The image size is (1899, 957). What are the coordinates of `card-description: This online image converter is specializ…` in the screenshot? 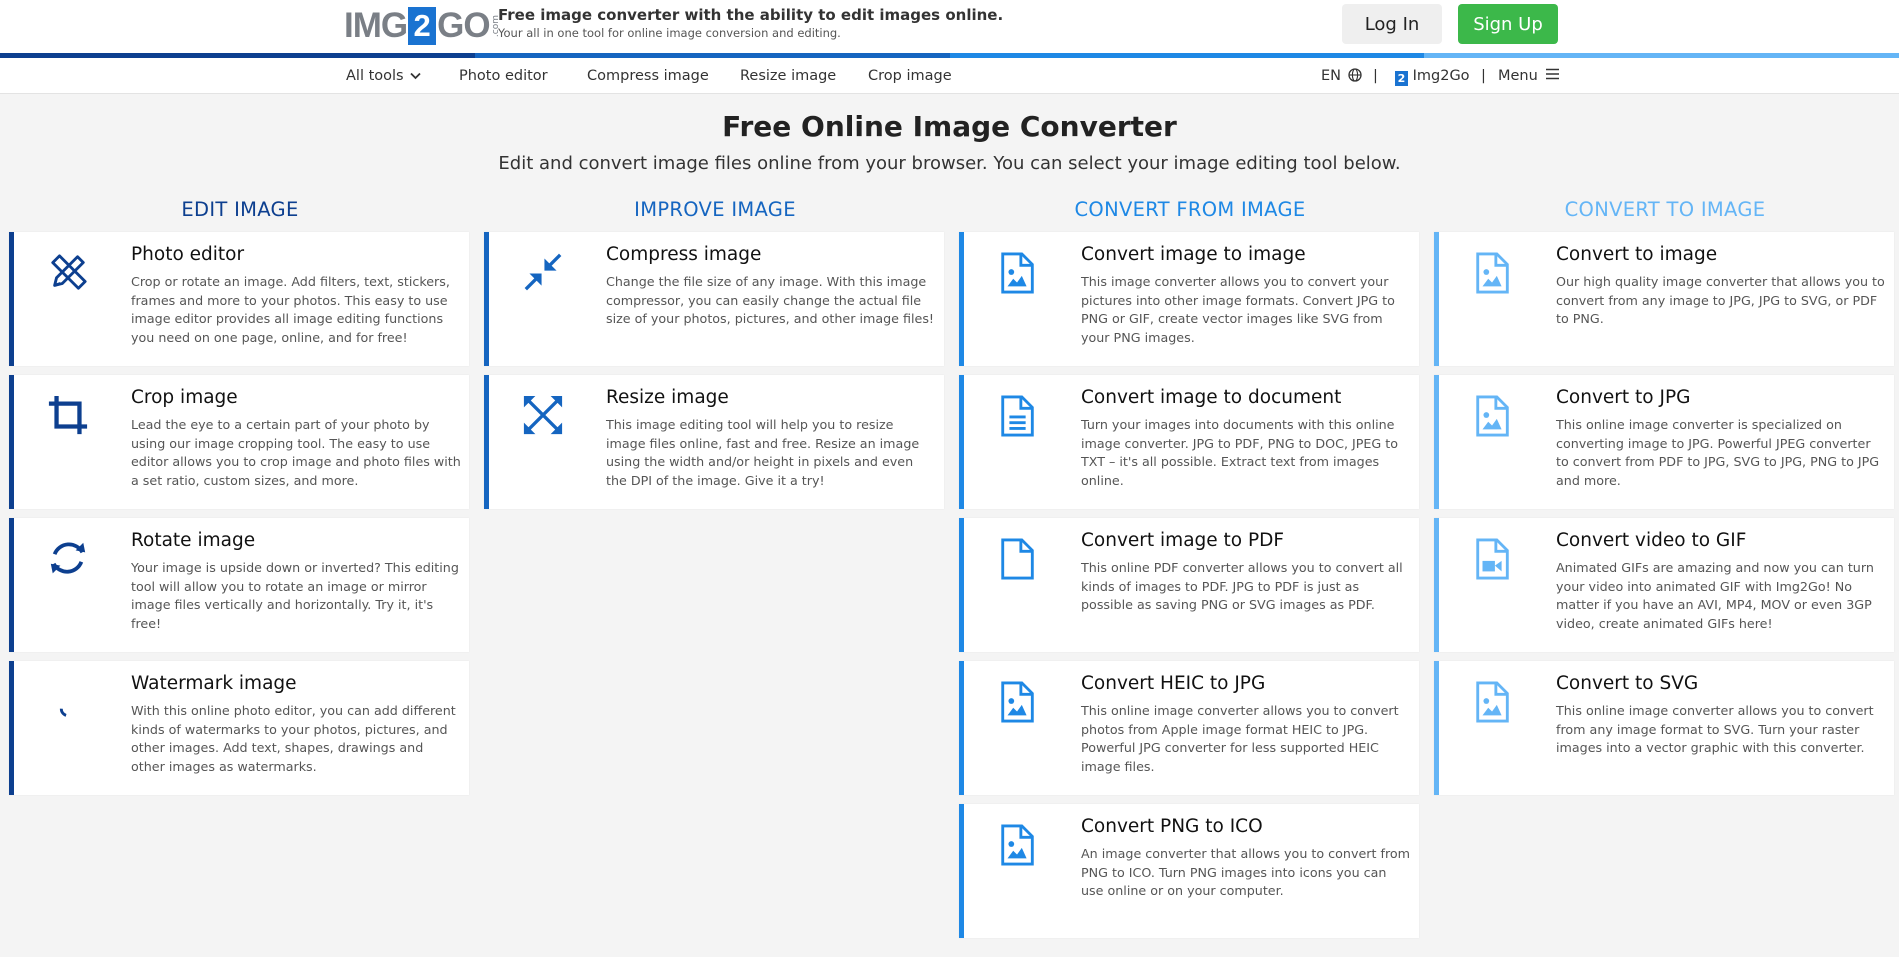 It's located at (1718, 453).